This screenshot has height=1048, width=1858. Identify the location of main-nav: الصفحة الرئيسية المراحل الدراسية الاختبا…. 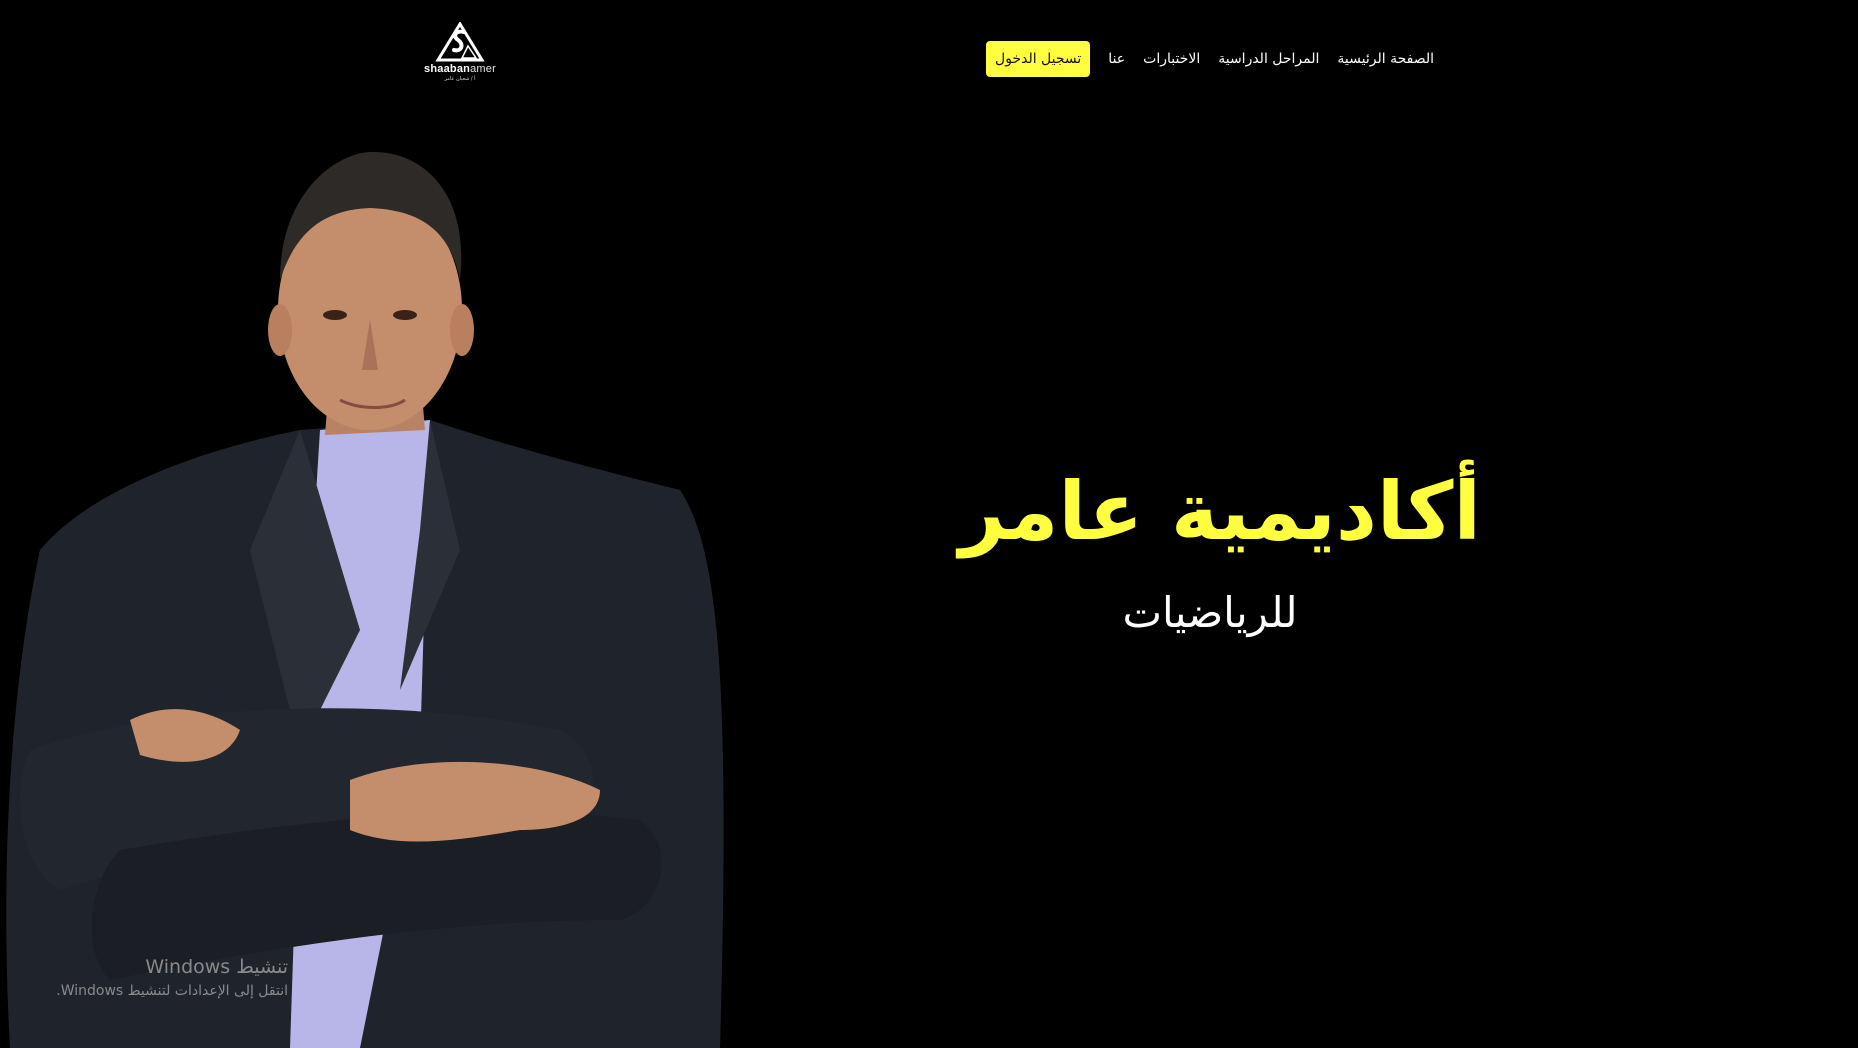
(1210, 59).